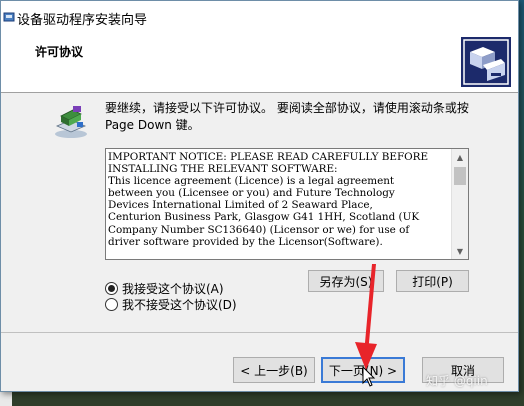 This screenshot has width=524, height=406. Describe the element at coordinates (71, 122) in the screenshot. I see `software-package-icon` at that location.